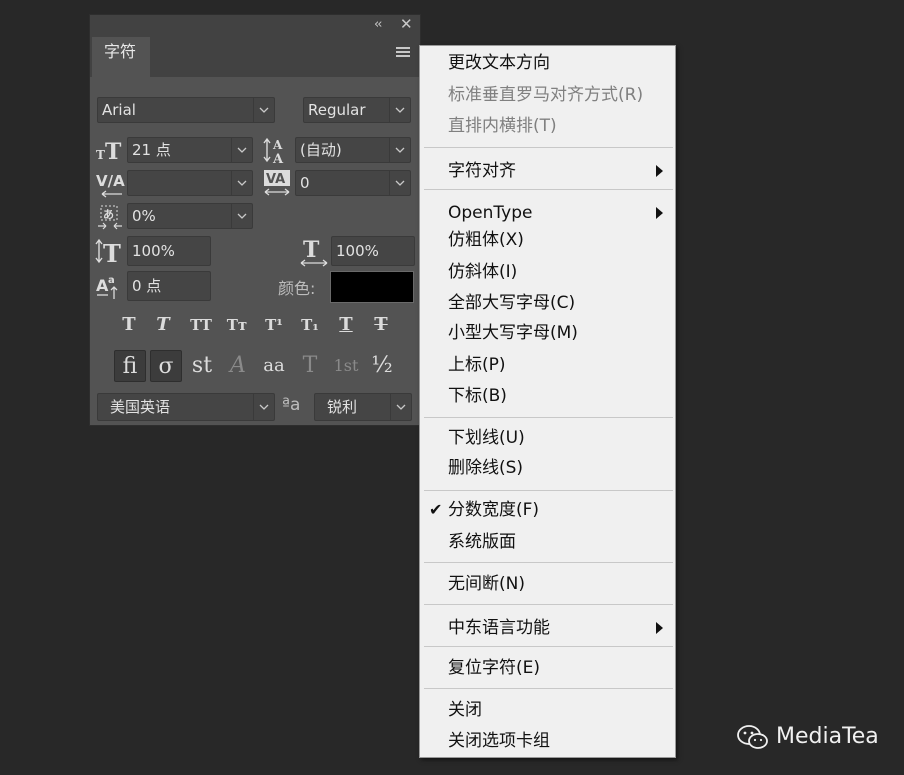  I want to click on tsume-field: 0%, so click(190, 216).